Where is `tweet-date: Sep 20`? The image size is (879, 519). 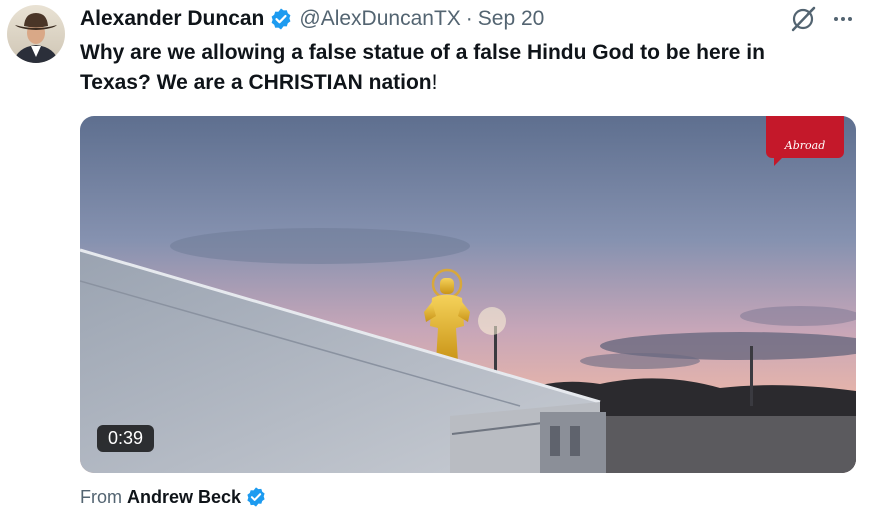 tweet-date: Sep 20 is located at coordinates (511, 19).